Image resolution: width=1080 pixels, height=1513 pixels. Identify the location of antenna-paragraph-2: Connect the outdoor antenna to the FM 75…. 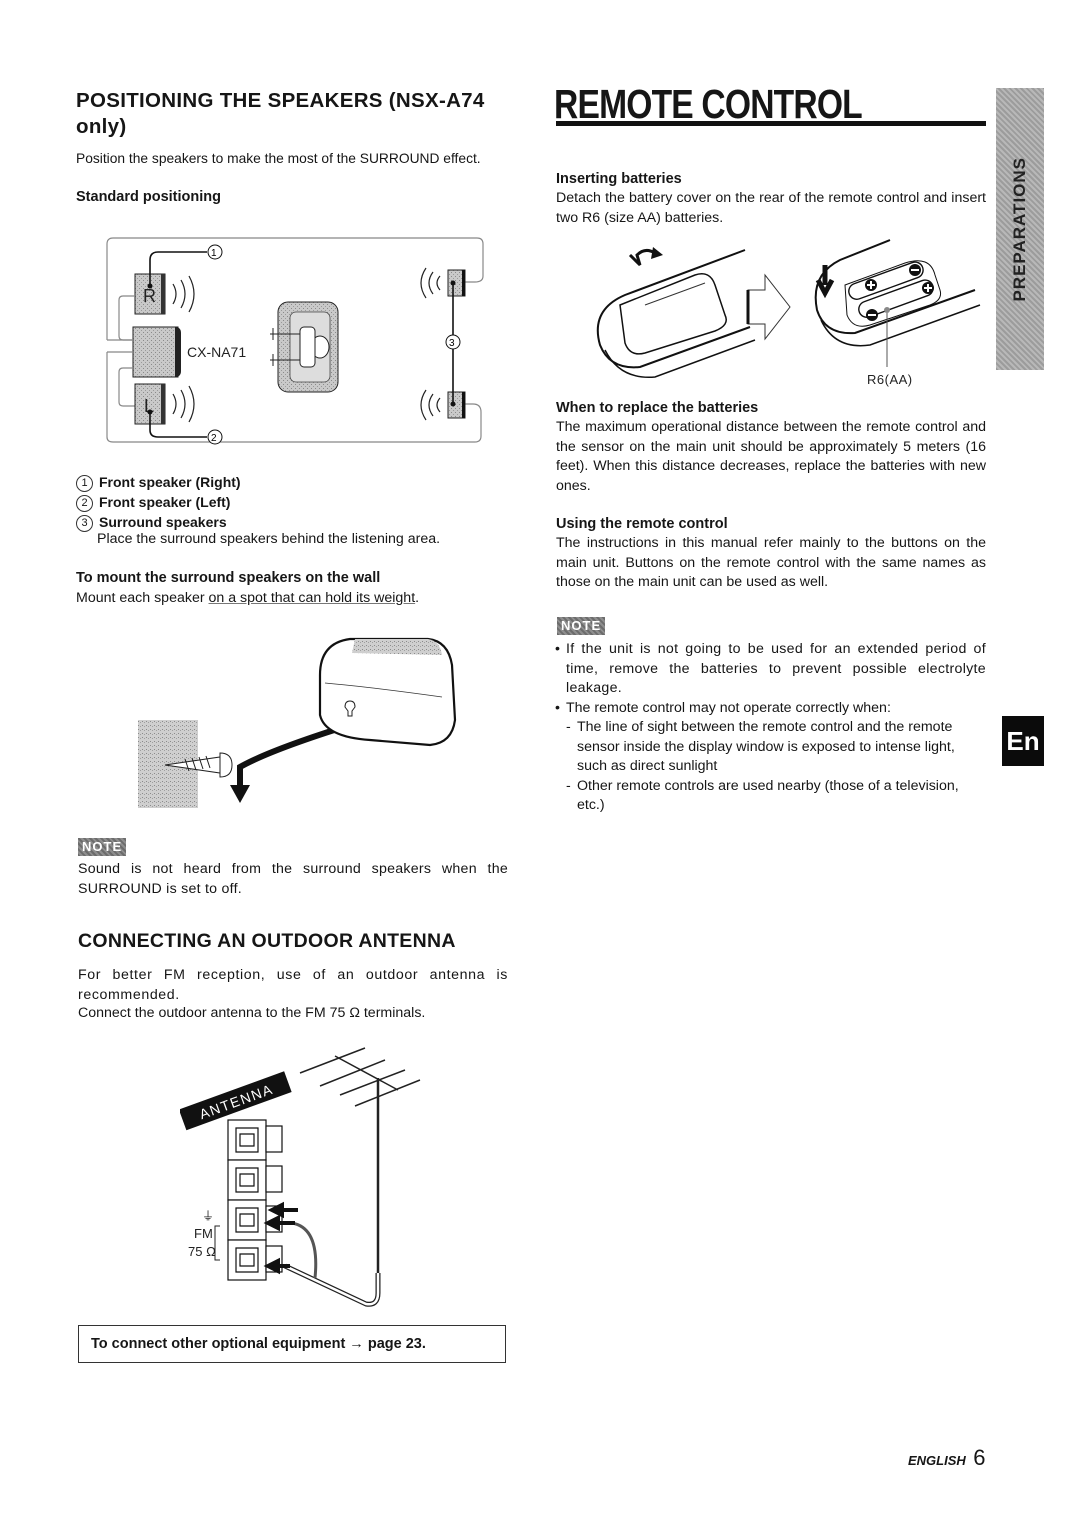
(252, 1013).